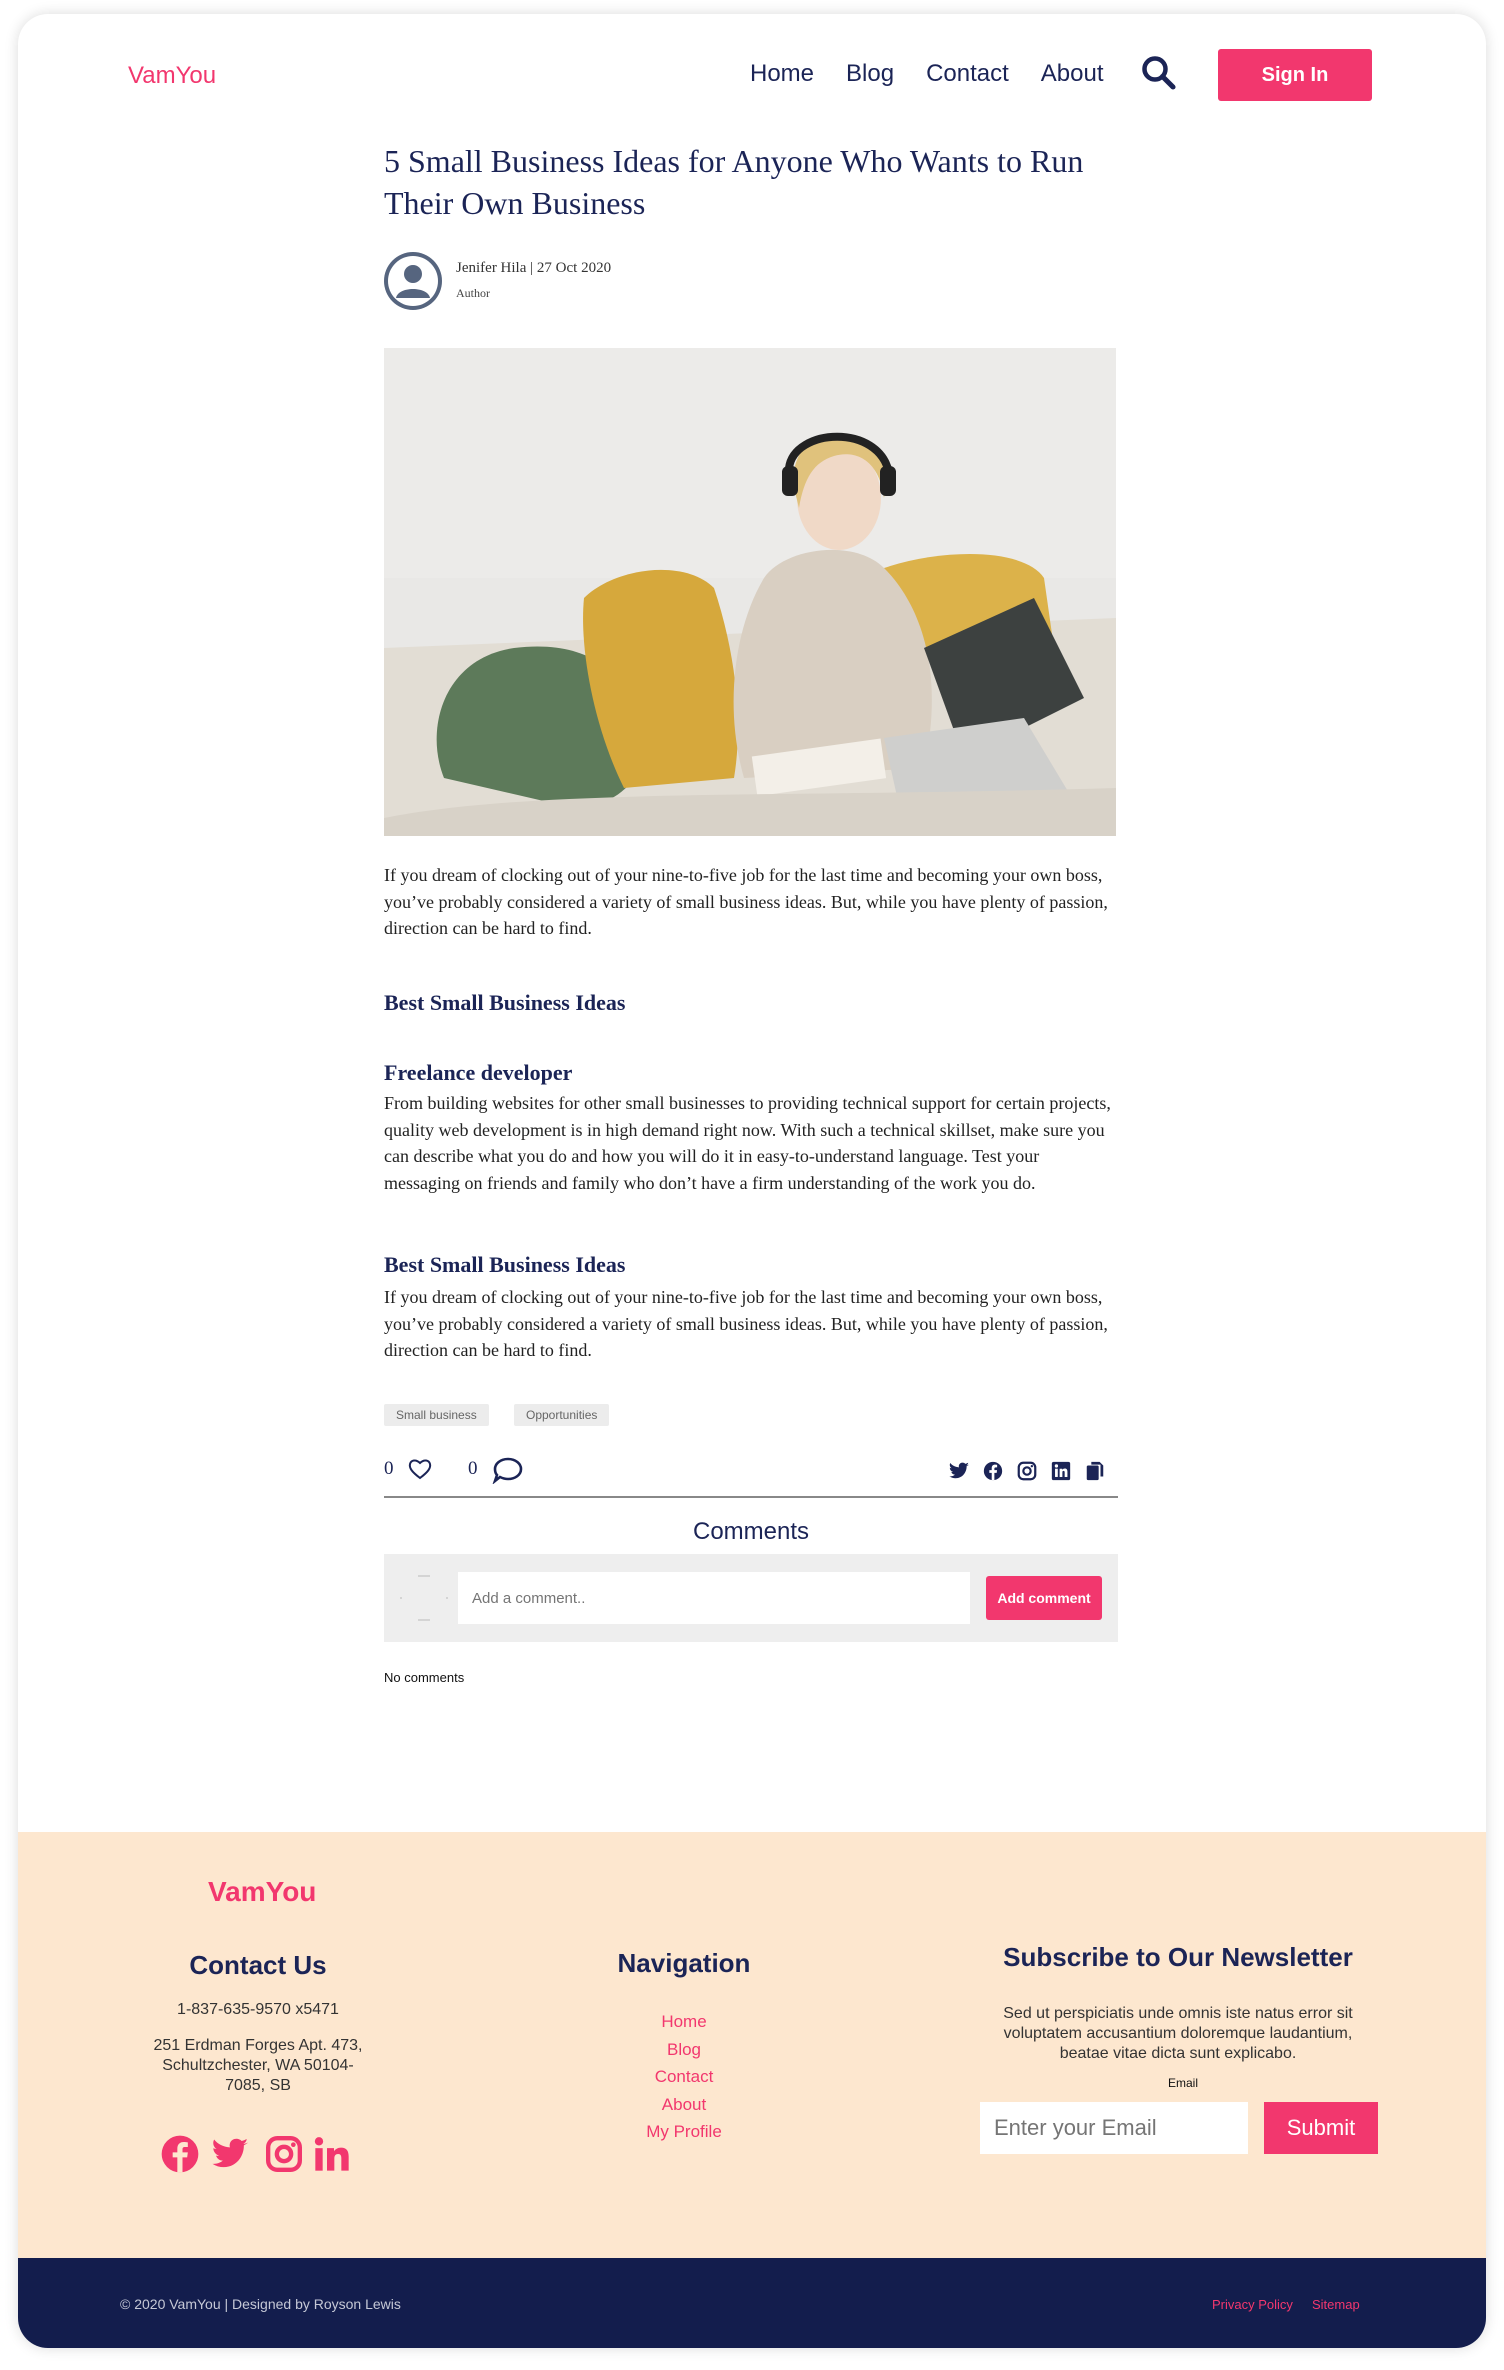  I want to click on email-label: Email, so click(1183, 2083).